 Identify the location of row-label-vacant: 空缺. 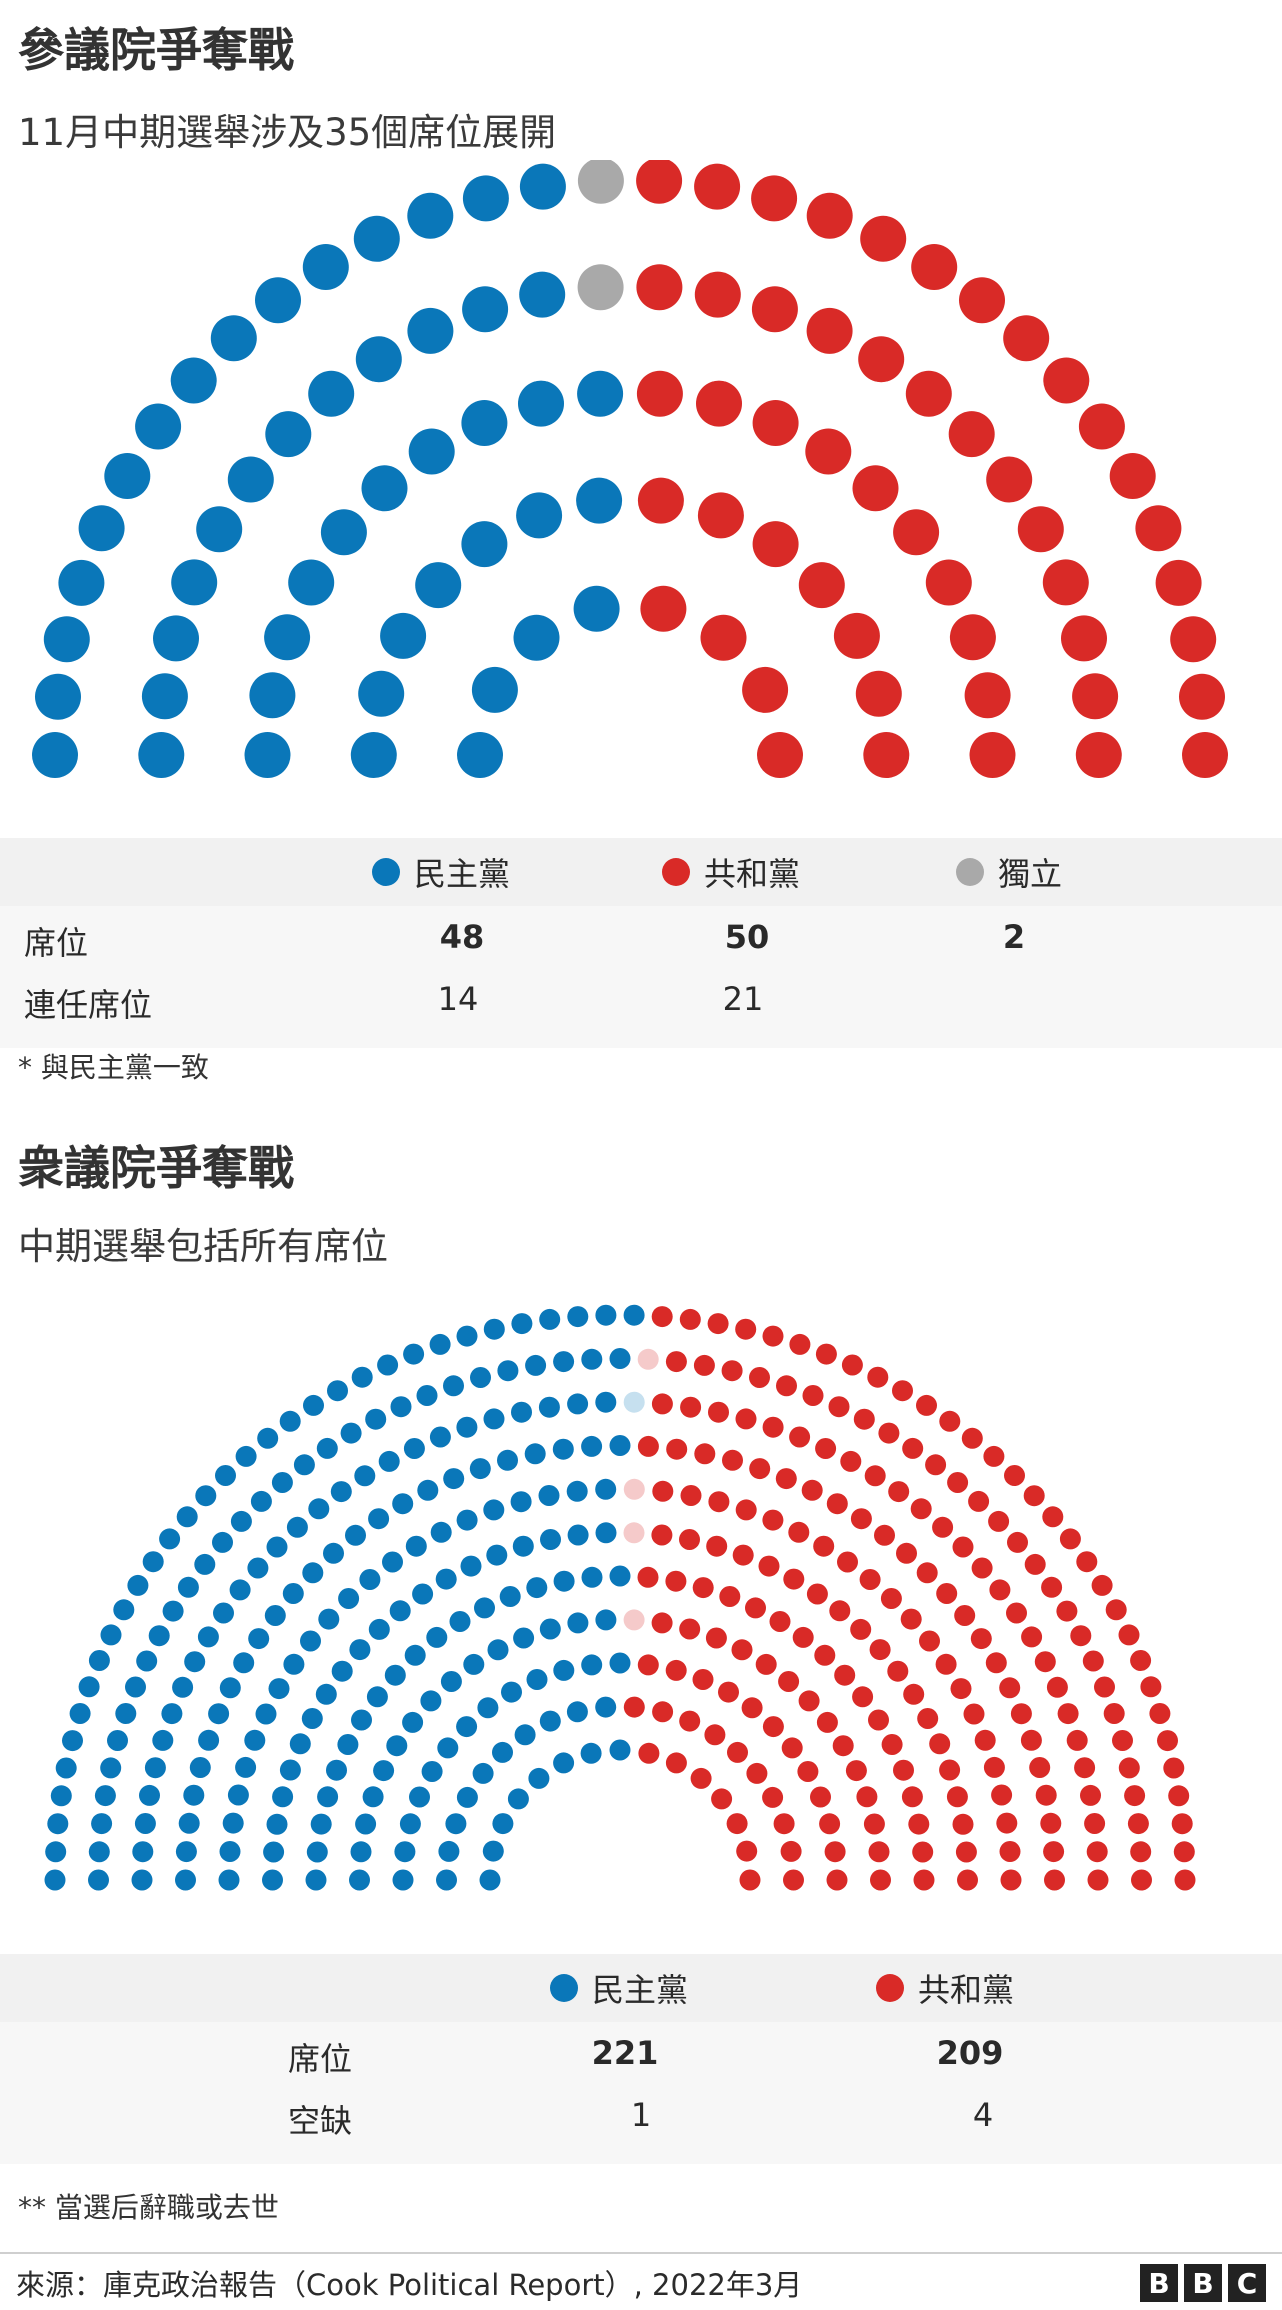
(320, 2121).